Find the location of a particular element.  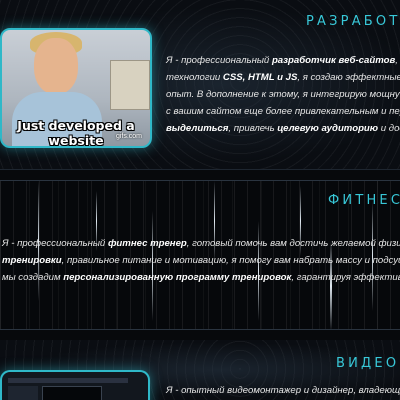

meme-credit: gifs.com is located at coordinates (128, 136).